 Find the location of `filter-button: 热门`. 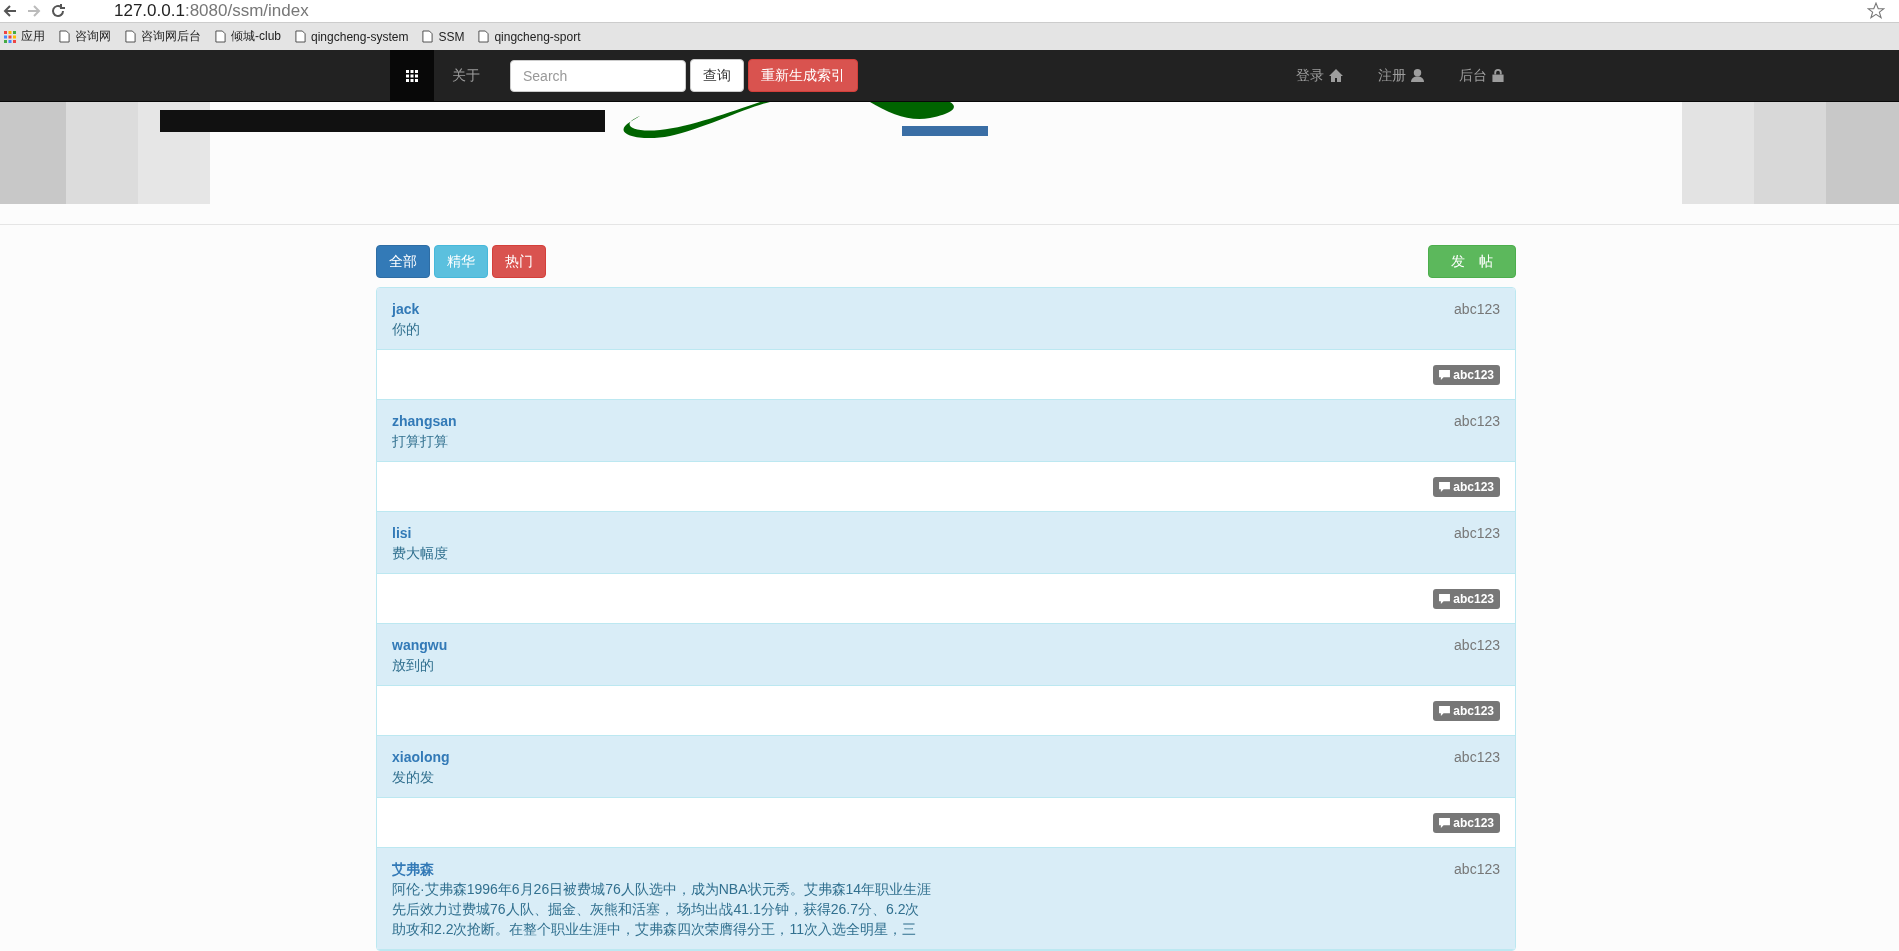

filter-button: 热门 is located at coordinates (519, 261).